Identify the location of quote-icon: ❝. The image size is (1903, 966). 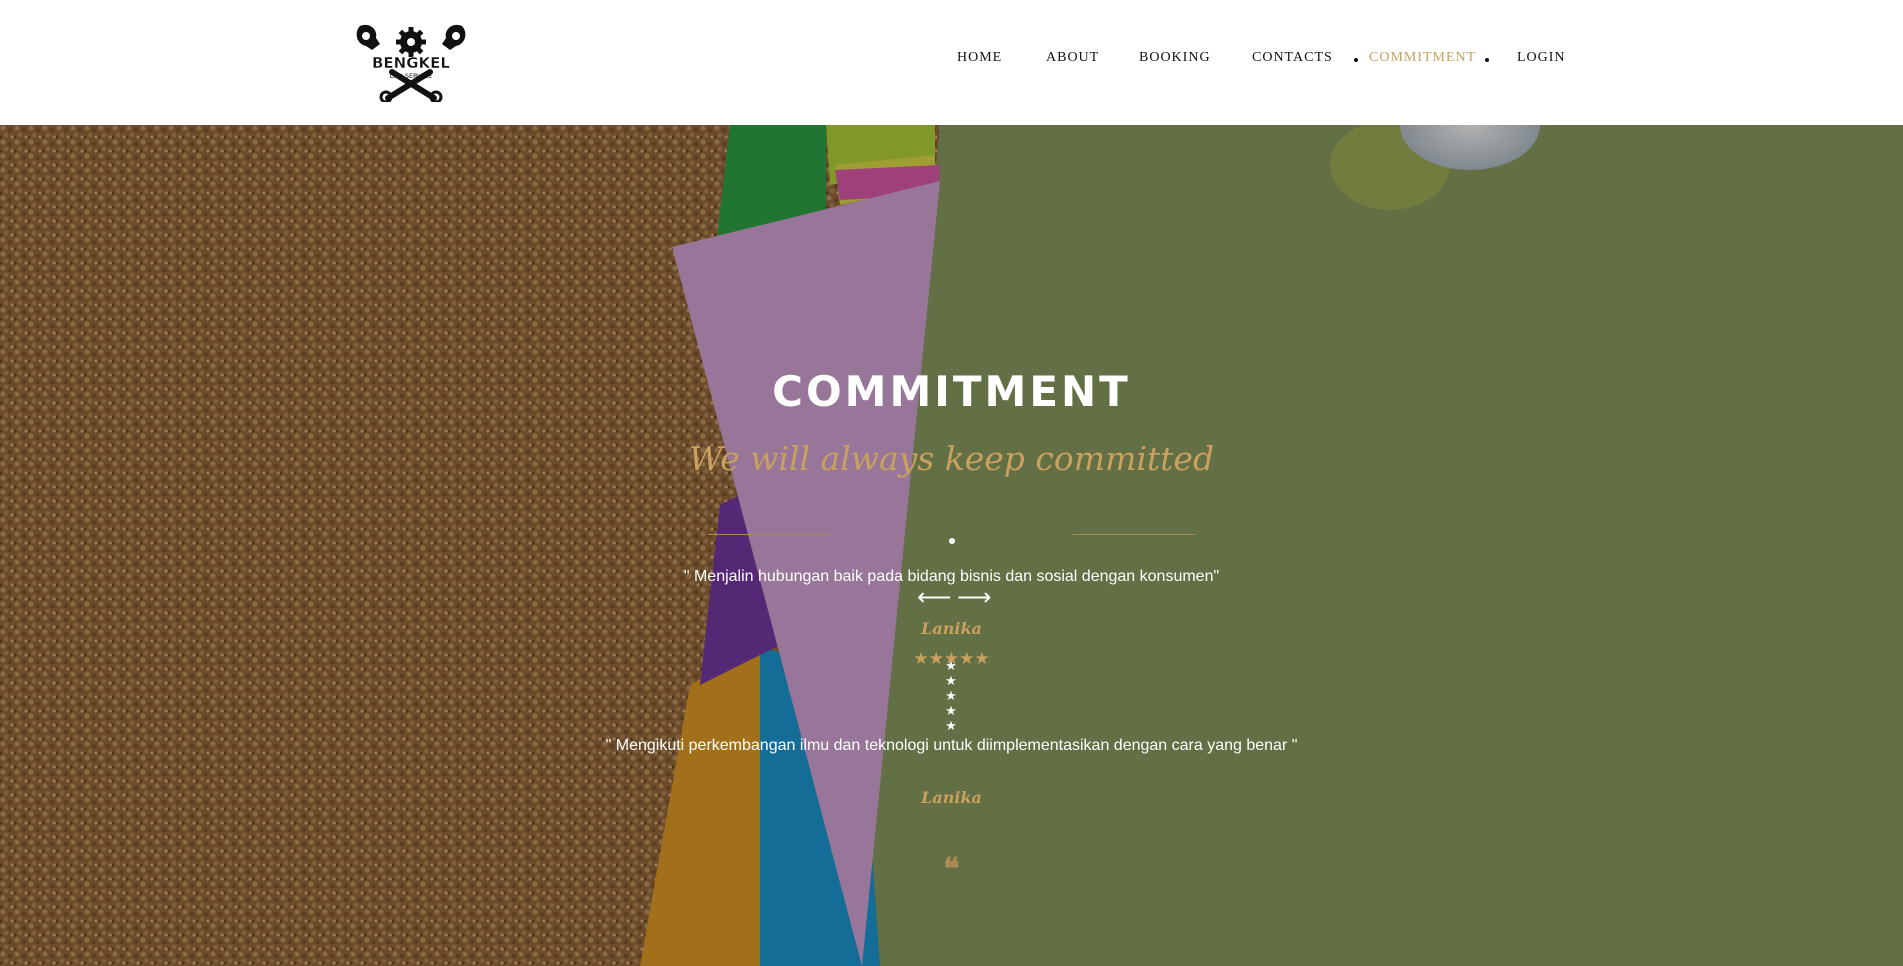
(951, 869).